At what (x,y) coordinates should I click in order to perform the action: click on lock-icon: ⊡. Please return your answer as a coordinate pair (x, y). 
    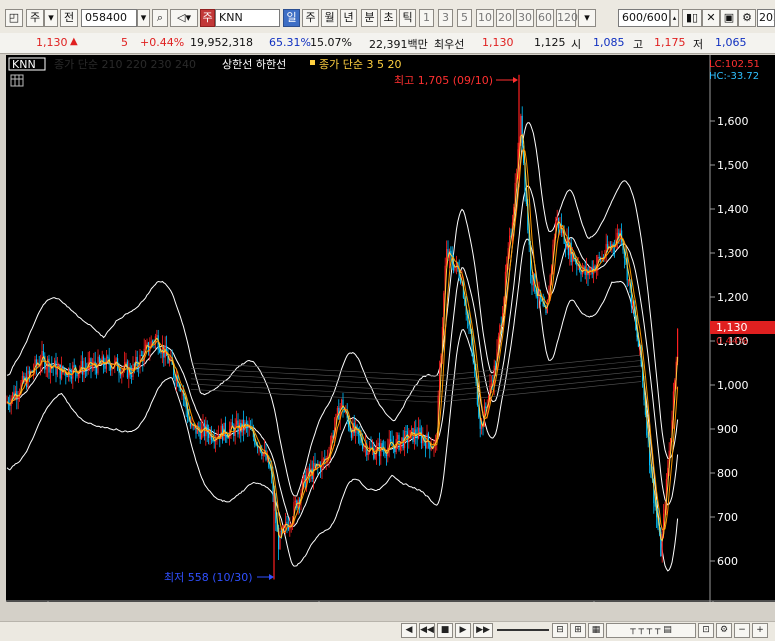
    Looking at the image, I should click on (706, 630).